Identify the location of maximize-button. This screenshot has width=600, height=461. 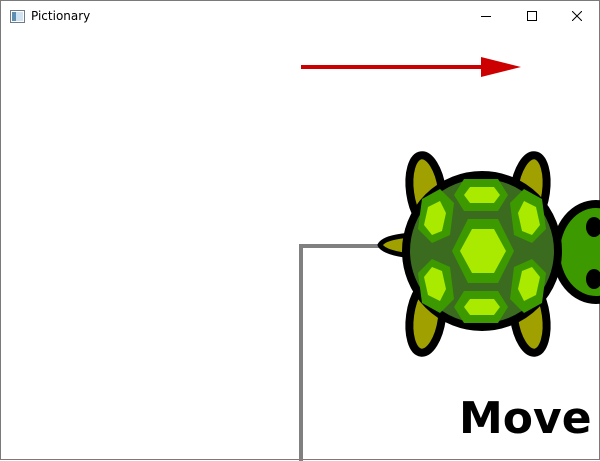
(532, 16).